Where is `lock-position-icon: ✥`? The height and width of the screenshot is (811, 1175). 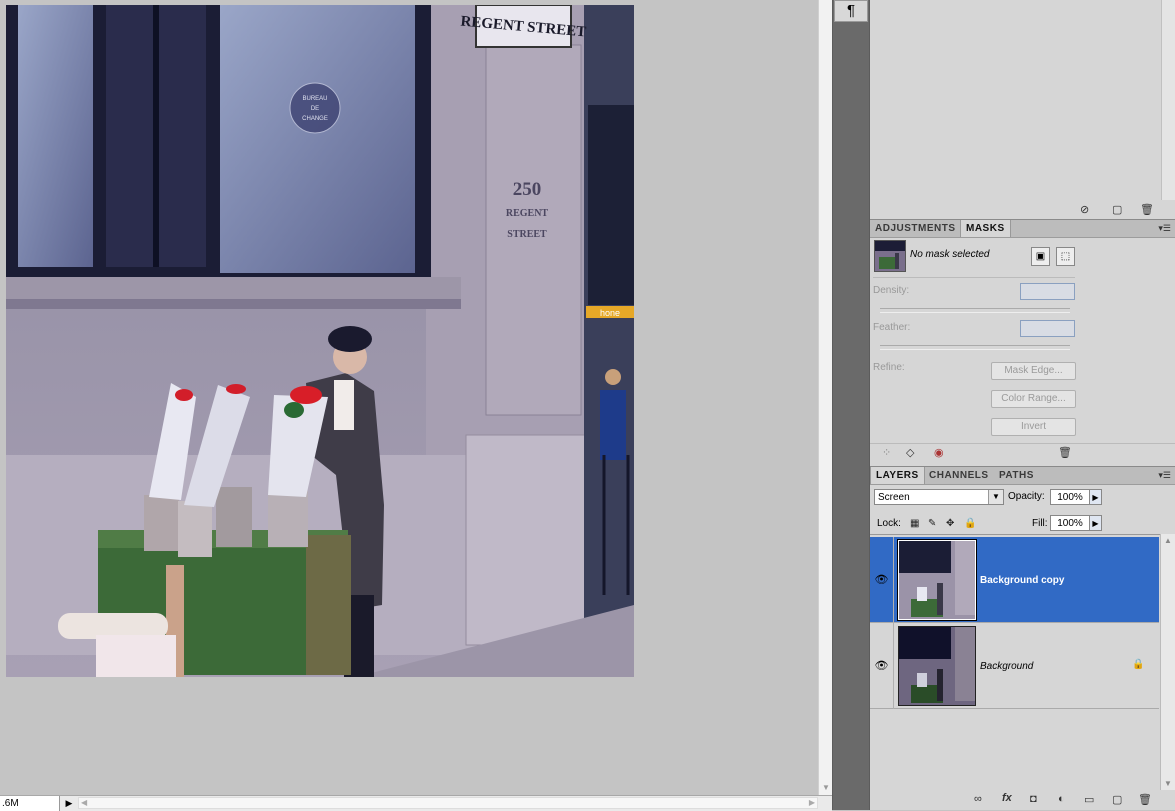 lock-position-icon: ✥ is located at coordinates (950, 523).